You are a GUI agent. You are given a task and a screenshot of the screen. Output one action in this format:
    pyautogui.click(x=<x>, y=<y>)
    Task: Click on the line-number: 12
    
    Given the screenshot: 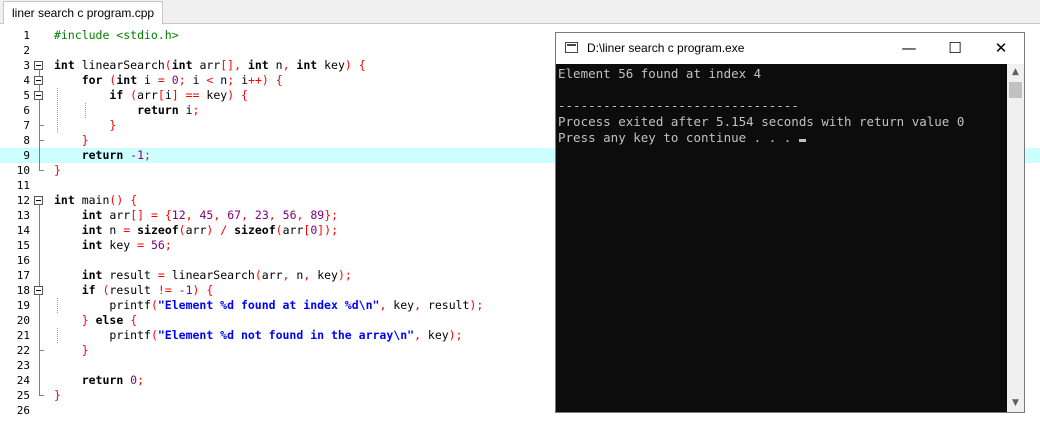 What is the action you would take?
    pyautogui.click(x=23, y=200)
    